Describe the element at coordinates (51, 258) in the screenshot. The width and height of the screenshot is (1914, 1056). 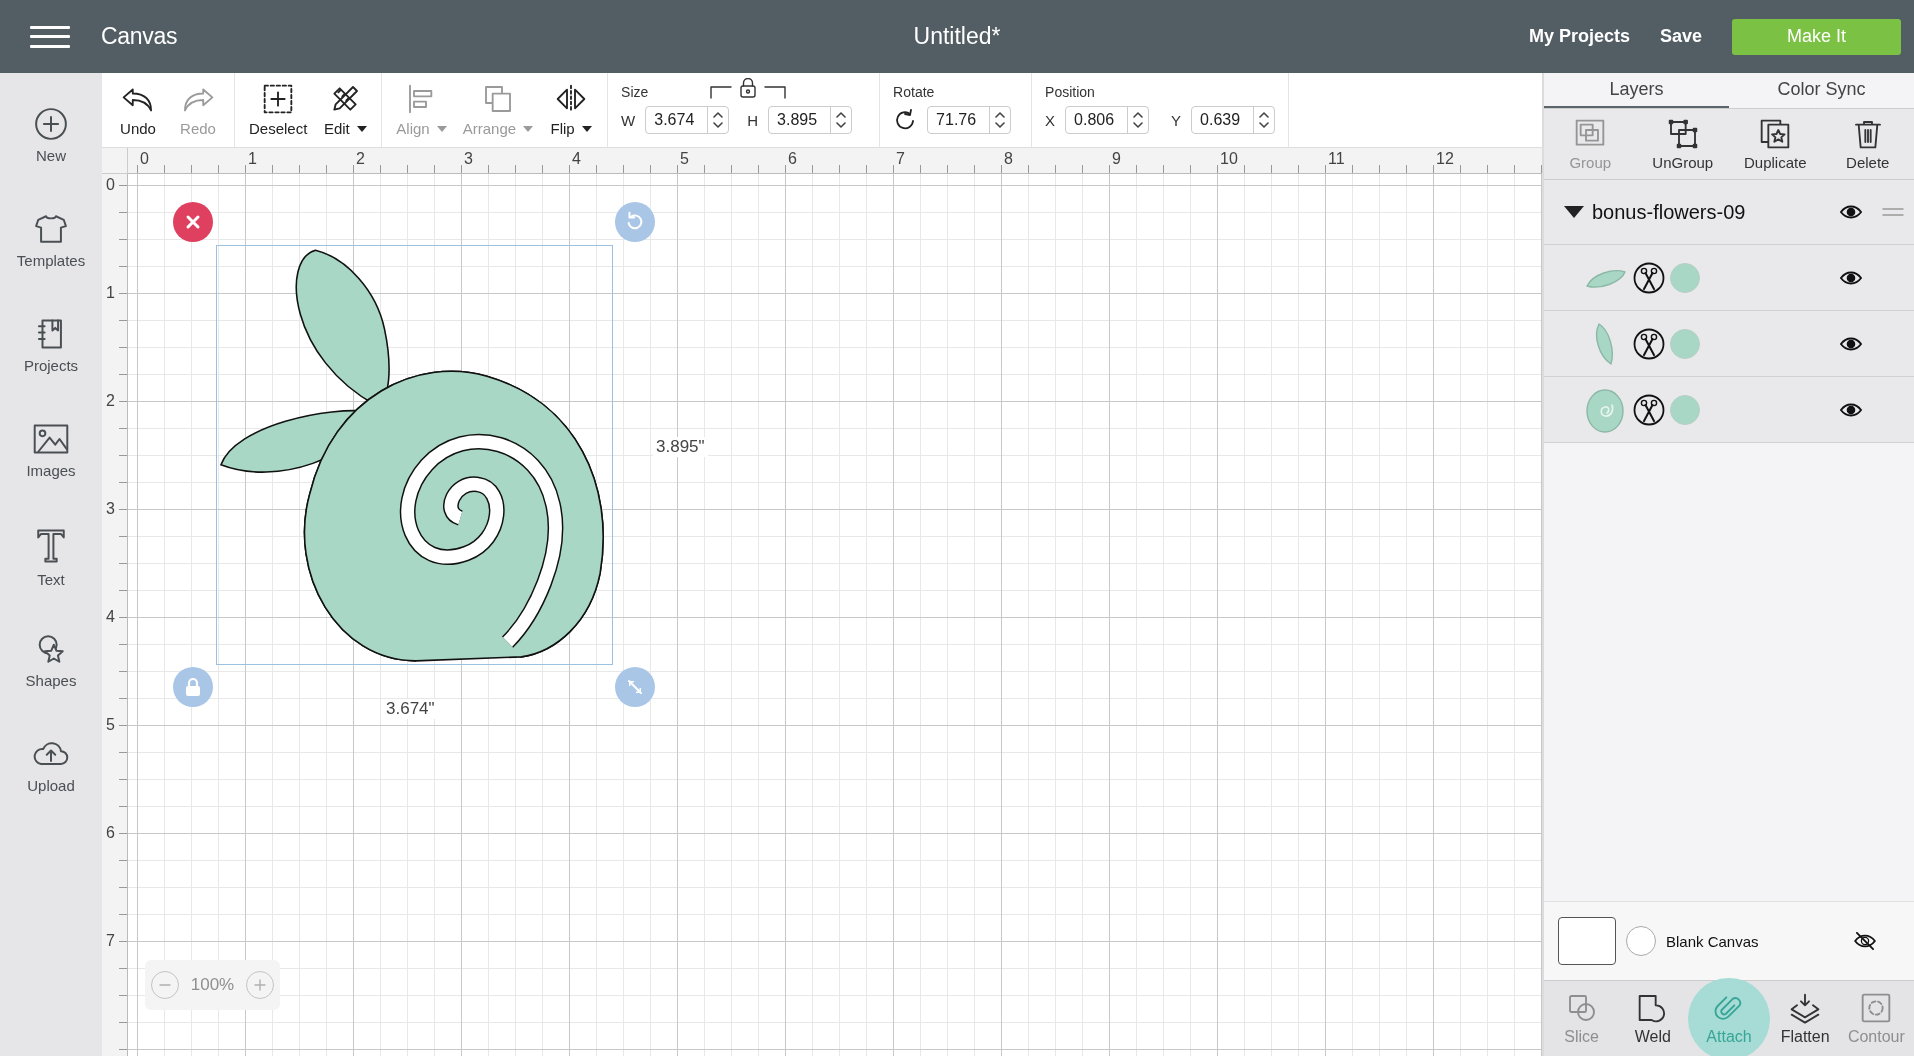
I see `sidebar-item: Templates` at that location.